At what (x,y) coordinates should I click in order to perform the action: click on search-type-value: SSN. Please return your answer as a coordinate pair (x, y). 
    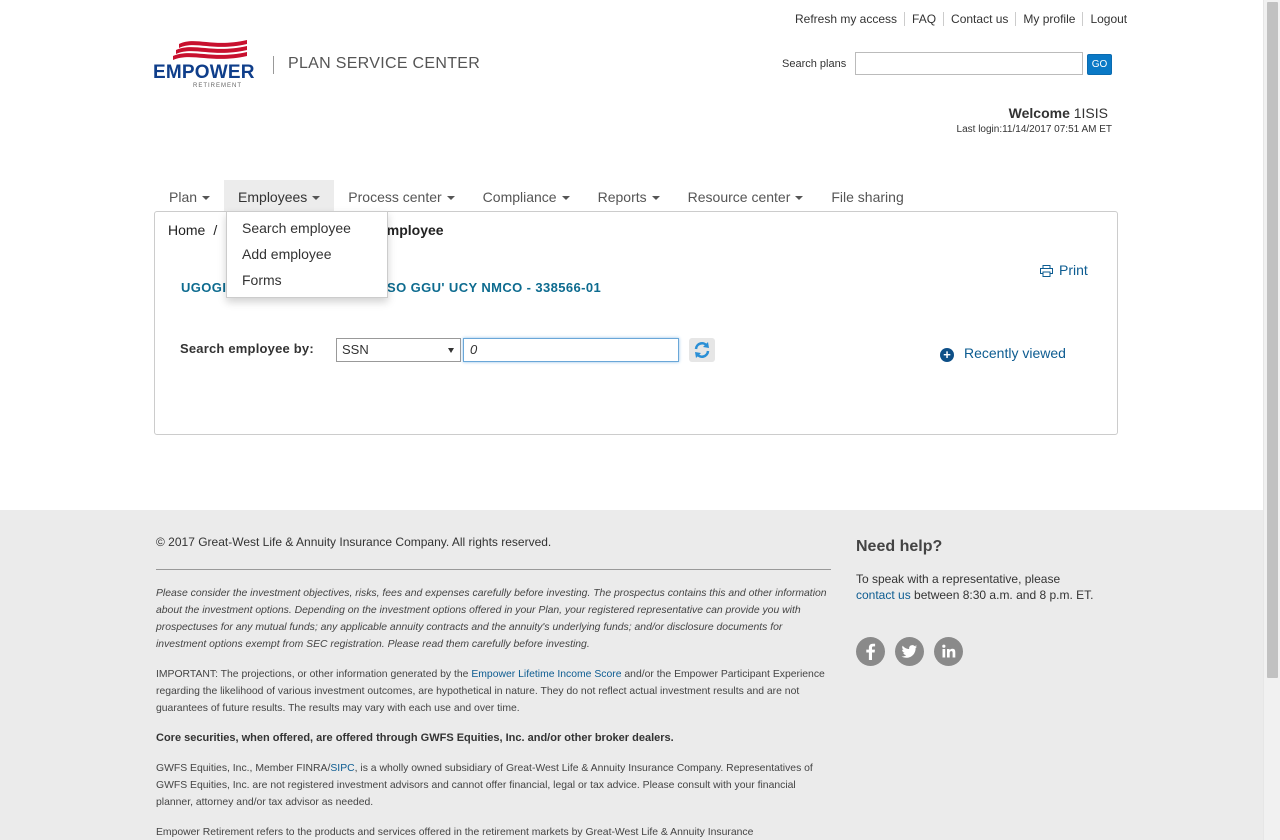
    Looking at the image, I should click on (355, 349).